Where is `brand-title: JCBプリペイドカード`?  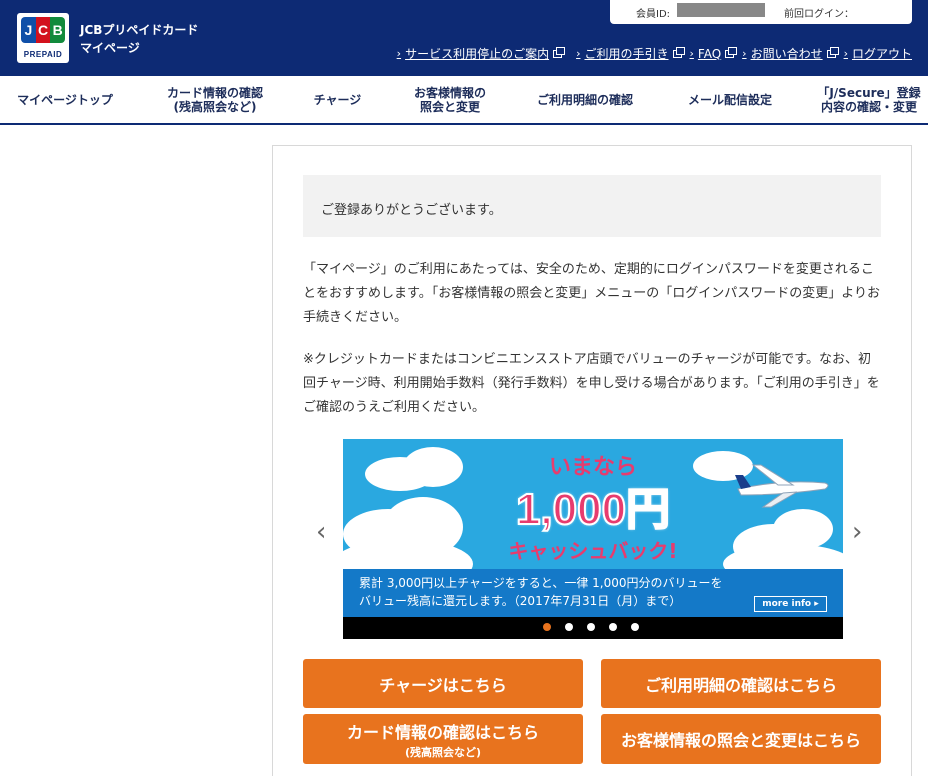 brand-title: JCBプリペイドカード is located at coordinates (139, 30).